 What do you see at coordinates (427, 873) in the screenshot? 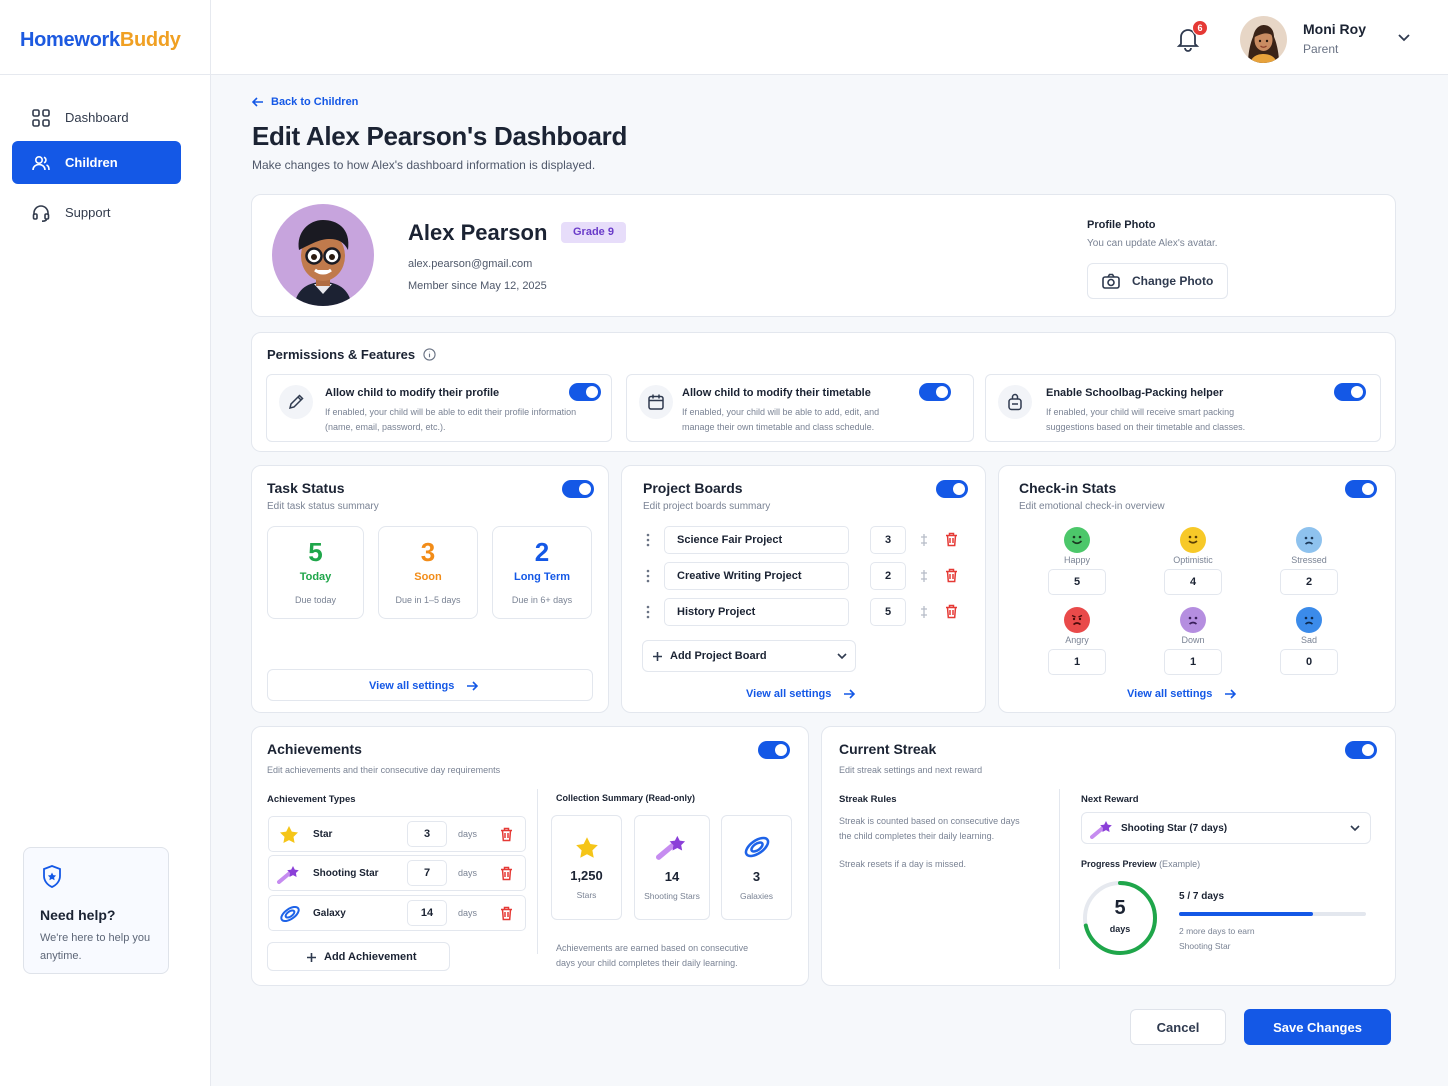
I see `achievement-days-input: 7` at bounding box center [427, 873].